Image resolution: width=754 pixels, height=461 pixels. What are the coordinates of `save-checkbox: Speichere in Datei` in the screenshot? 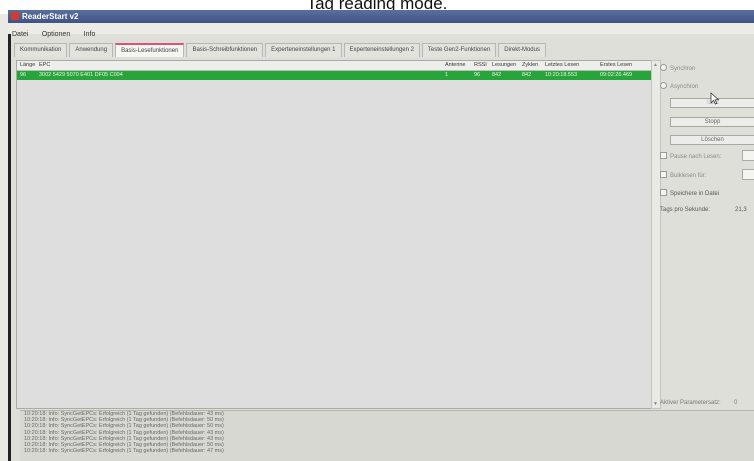 It's located at (689, 193).